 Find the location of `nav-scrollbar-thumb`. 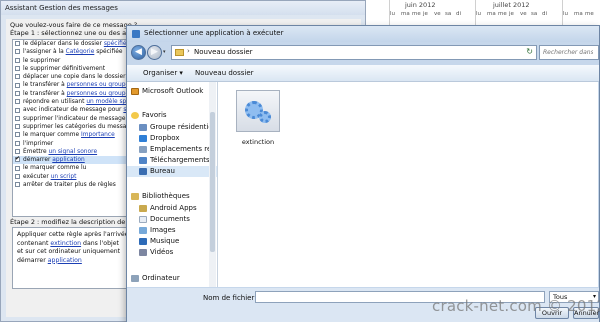

nav-scrollbar-thumb is located at coordinates (212, 182).